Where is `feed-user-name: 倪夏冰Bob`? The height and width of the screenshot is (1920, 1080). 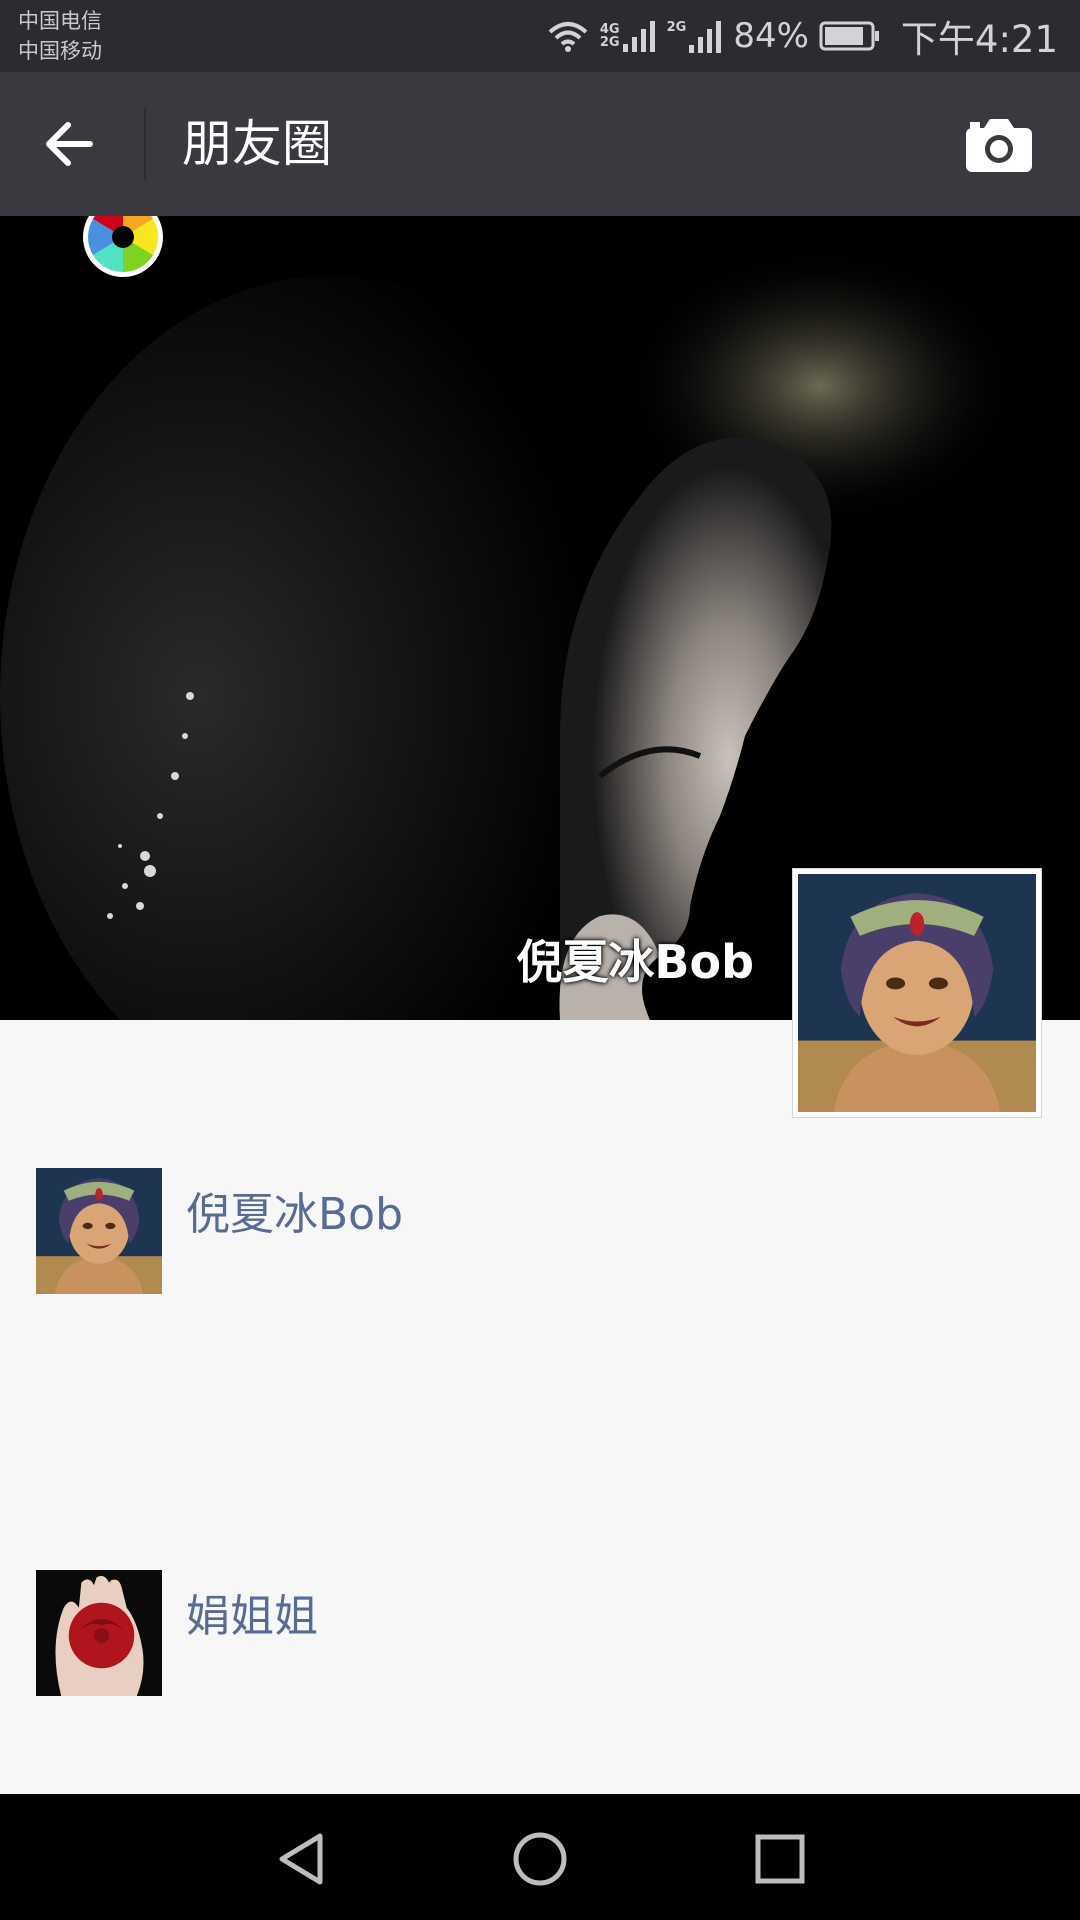 feed-user-name: 倪夏冰Bob is located at coordinates (294, 1210).